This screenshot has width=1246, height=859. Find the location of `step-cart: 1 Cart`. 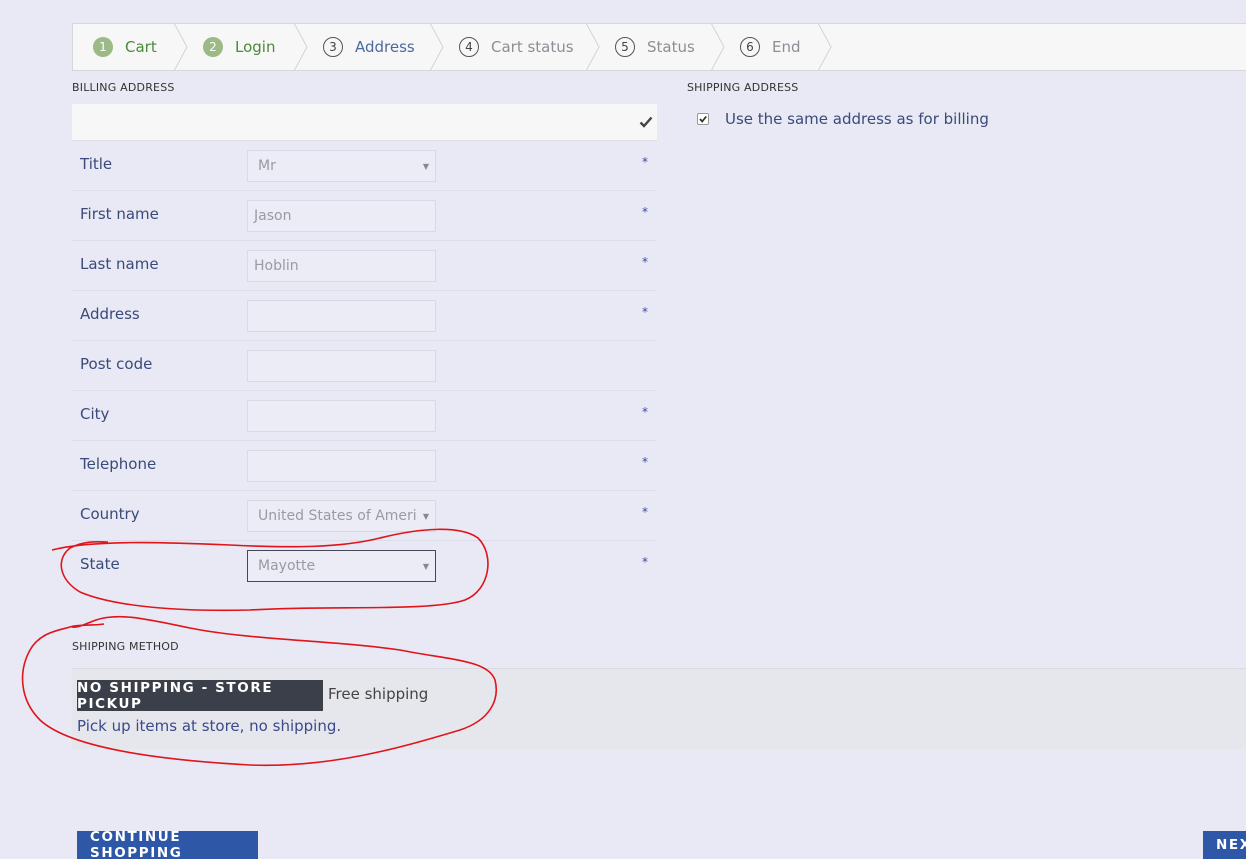

step-cart: 1 Cart is located at coordinates (125, 47).